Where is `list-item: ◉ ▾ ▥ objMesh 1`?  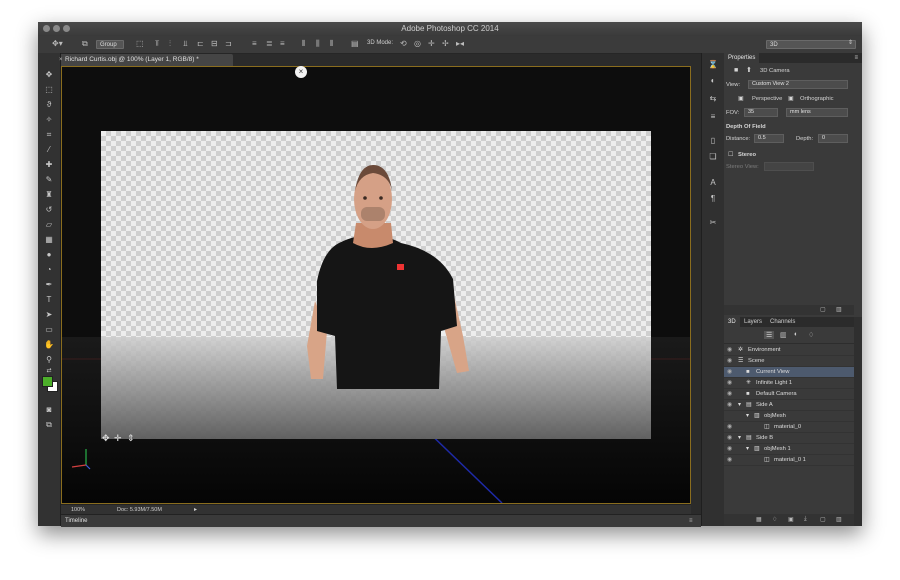 list-item: ◉ ▾ ▥ objMesh 1 is located at coordinates (789, 449).